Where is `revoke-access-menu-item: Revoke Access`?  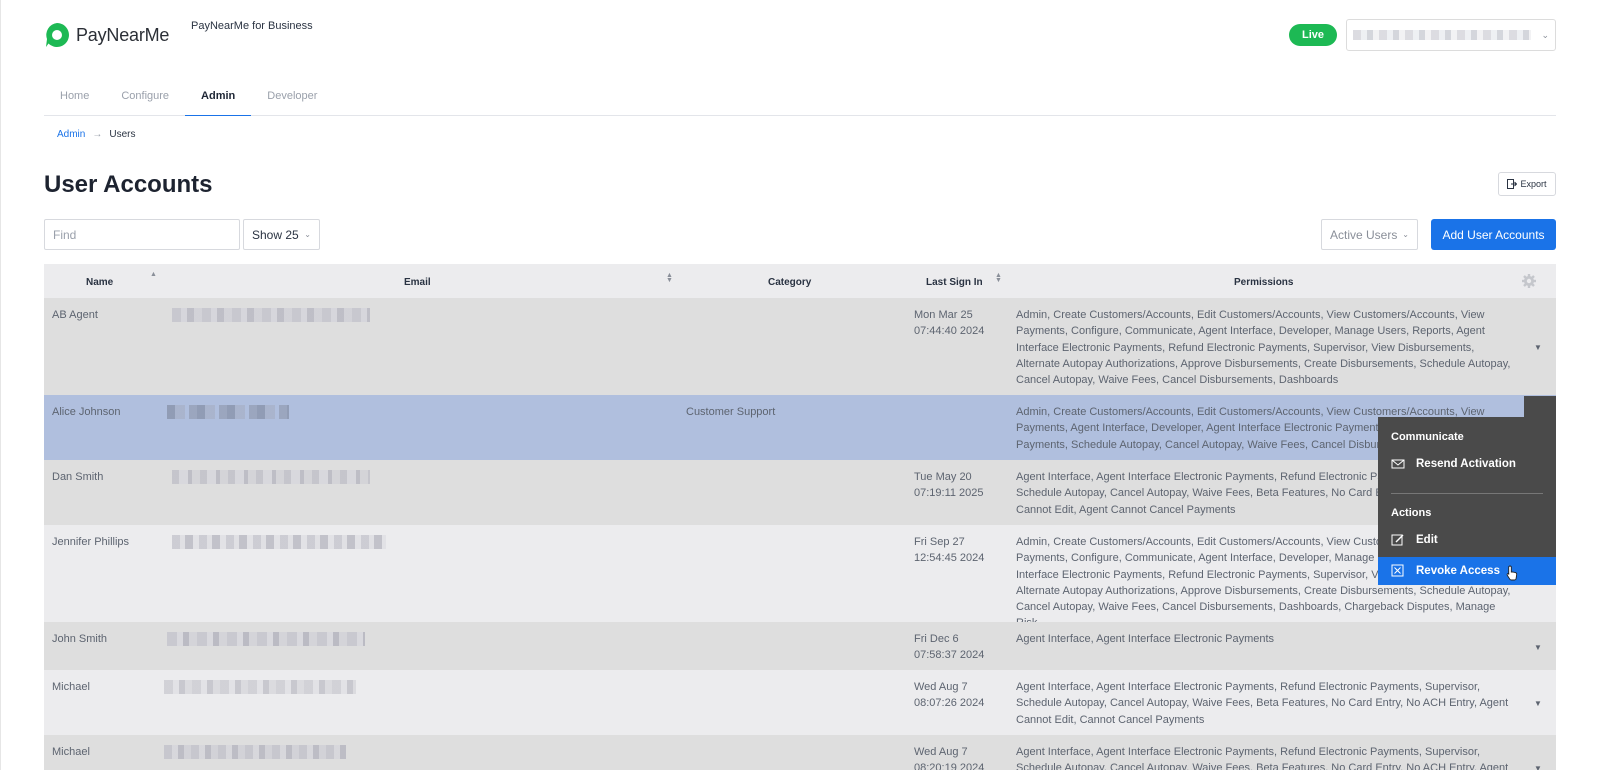 revoke-access-menu-item: Revoke Access is located at coordinates (1467, 571).